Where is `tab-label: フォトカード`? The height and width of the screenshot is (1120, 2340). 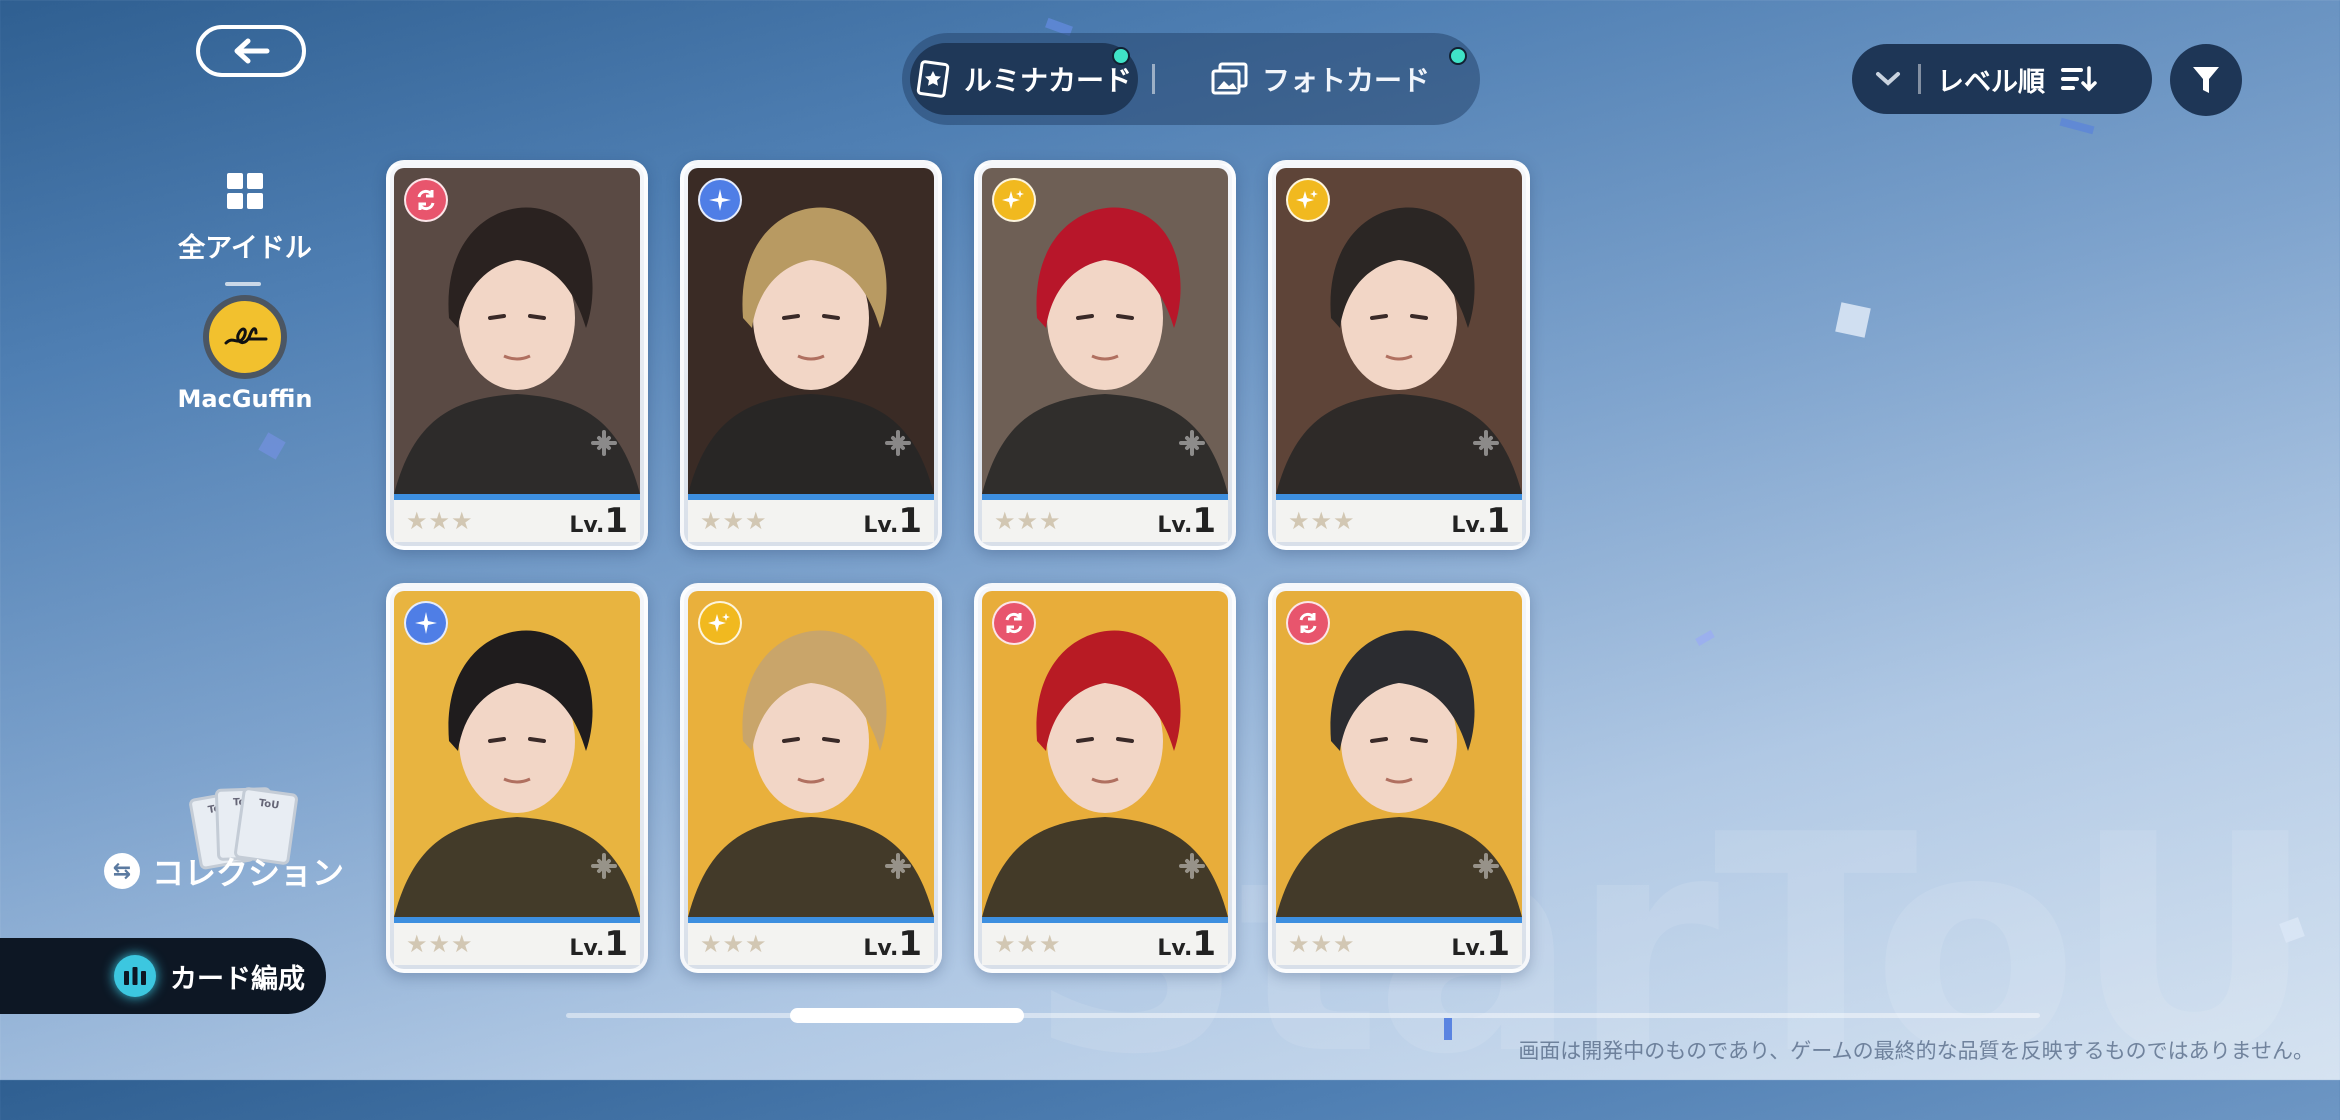 tab-label: フォトカード is located at coordinates (1345, 80).